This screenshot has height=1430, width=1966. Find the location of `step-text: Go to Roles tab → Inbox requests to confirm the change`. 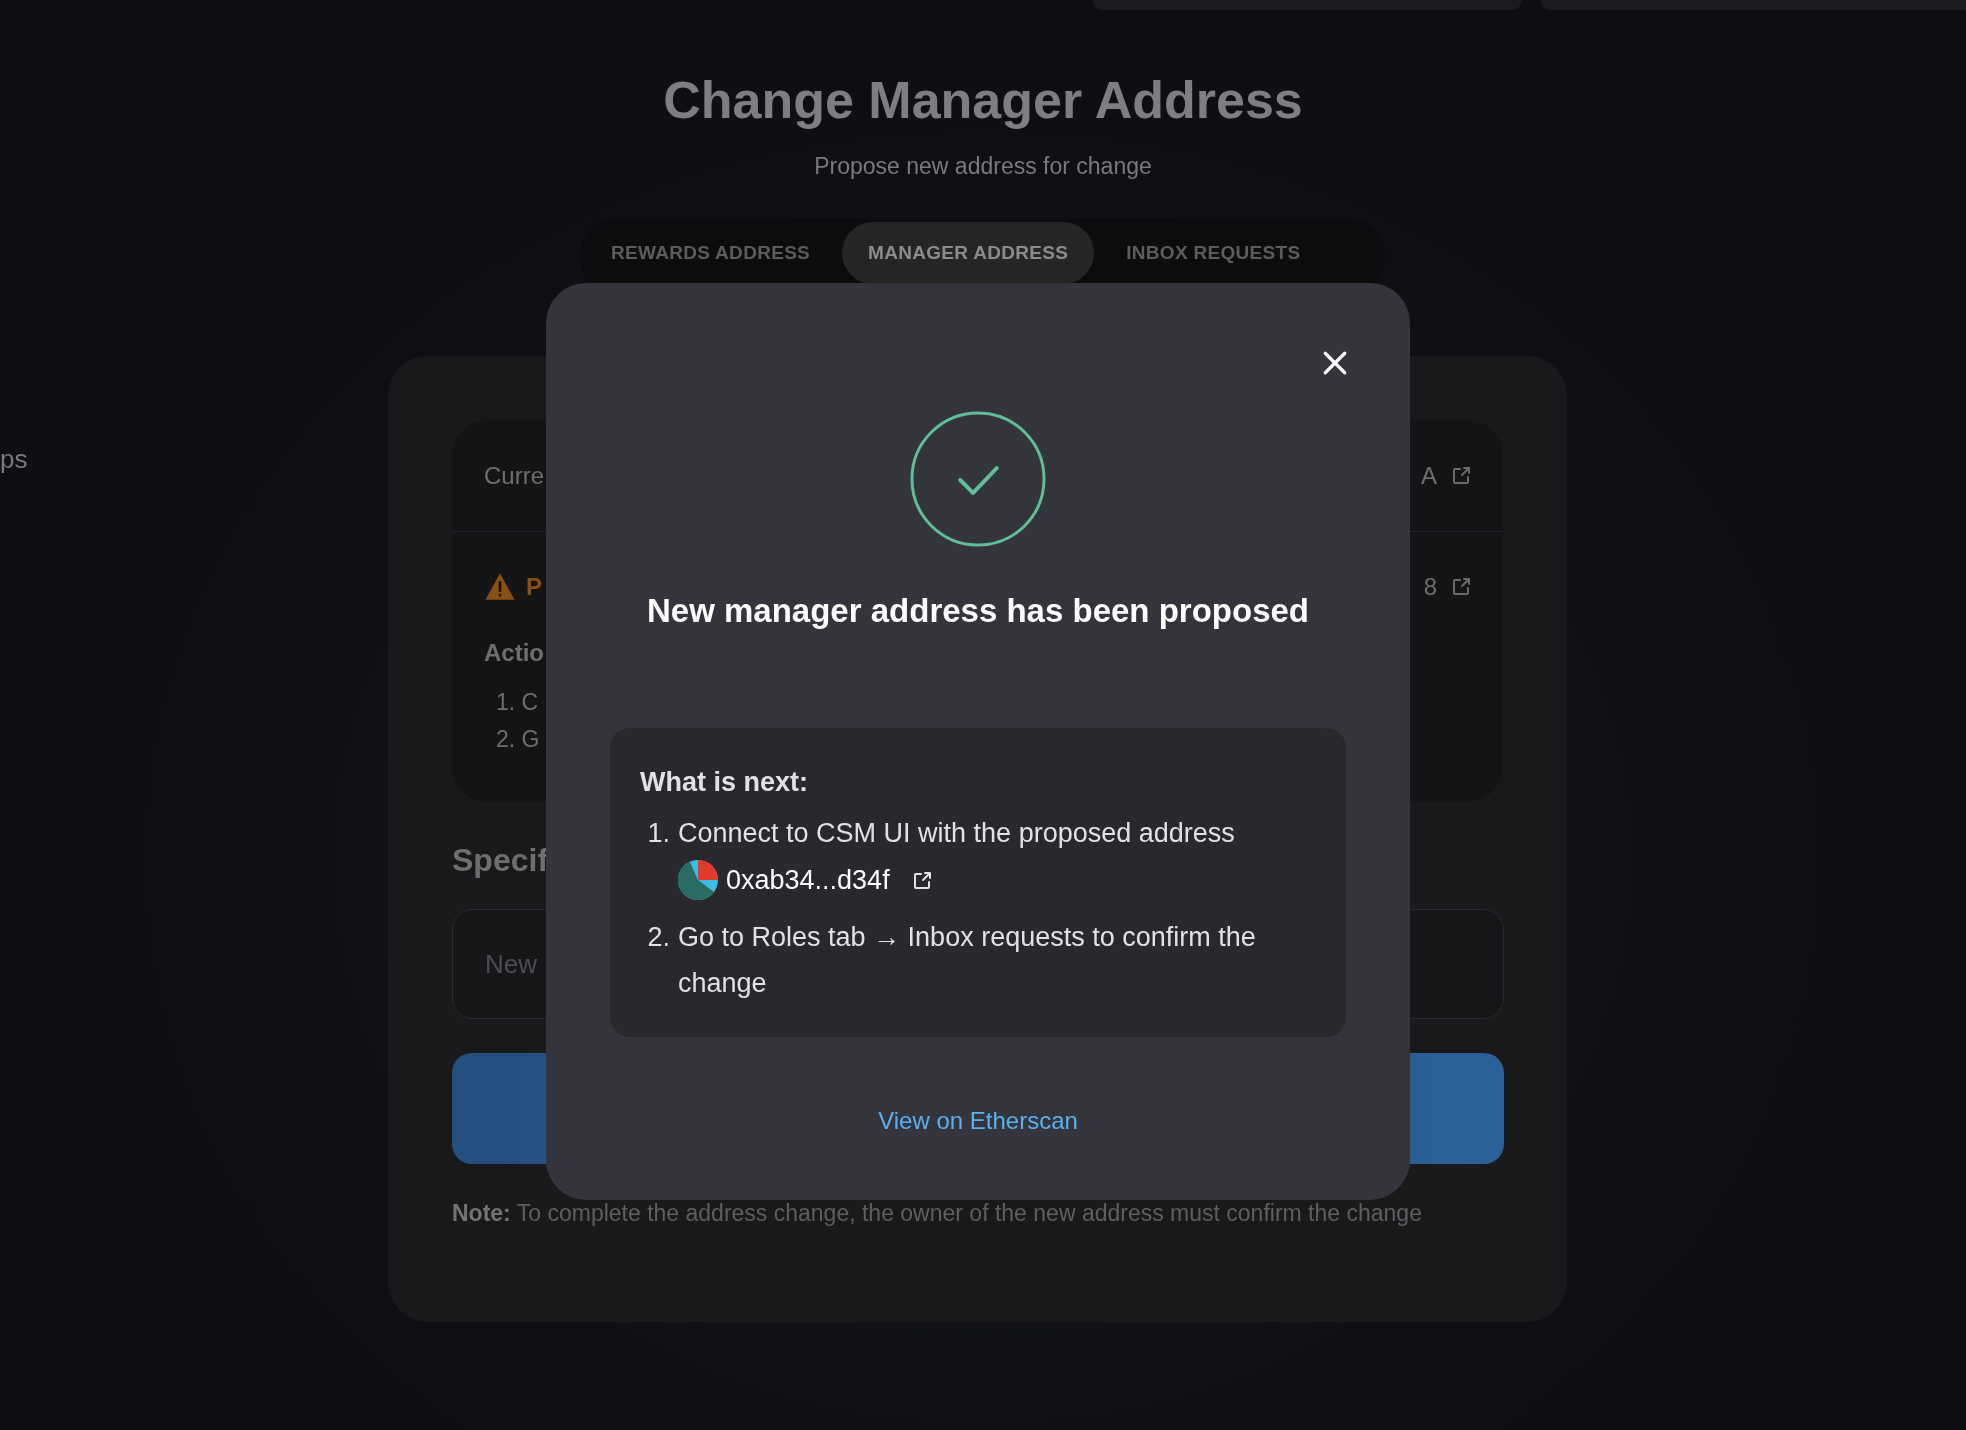

step-text: Go to Roles tab → Inbox requests to confirm the change is located at coordinates (967, 960).